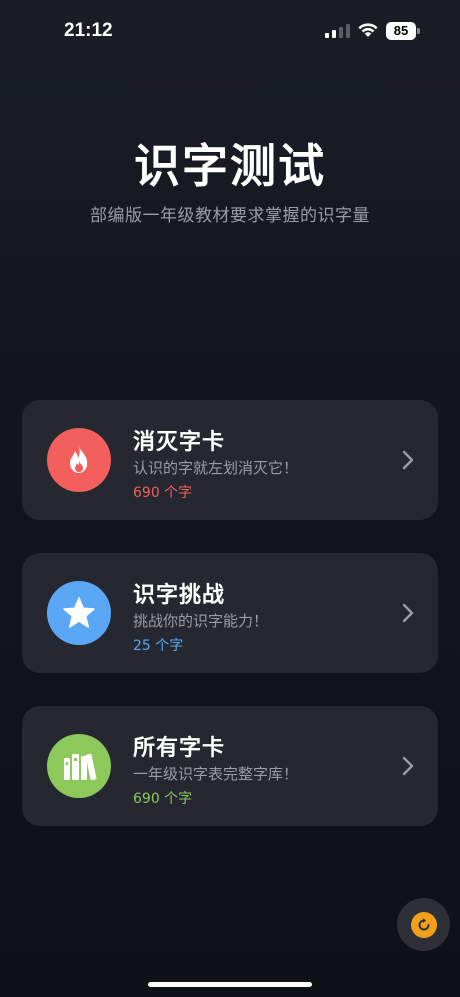 This screenshot has width=460, height=997. What do you see at coordinates (158, 646) in the screenshot?
I see `card-count: 25 个字` at bounding box center [158, 646].